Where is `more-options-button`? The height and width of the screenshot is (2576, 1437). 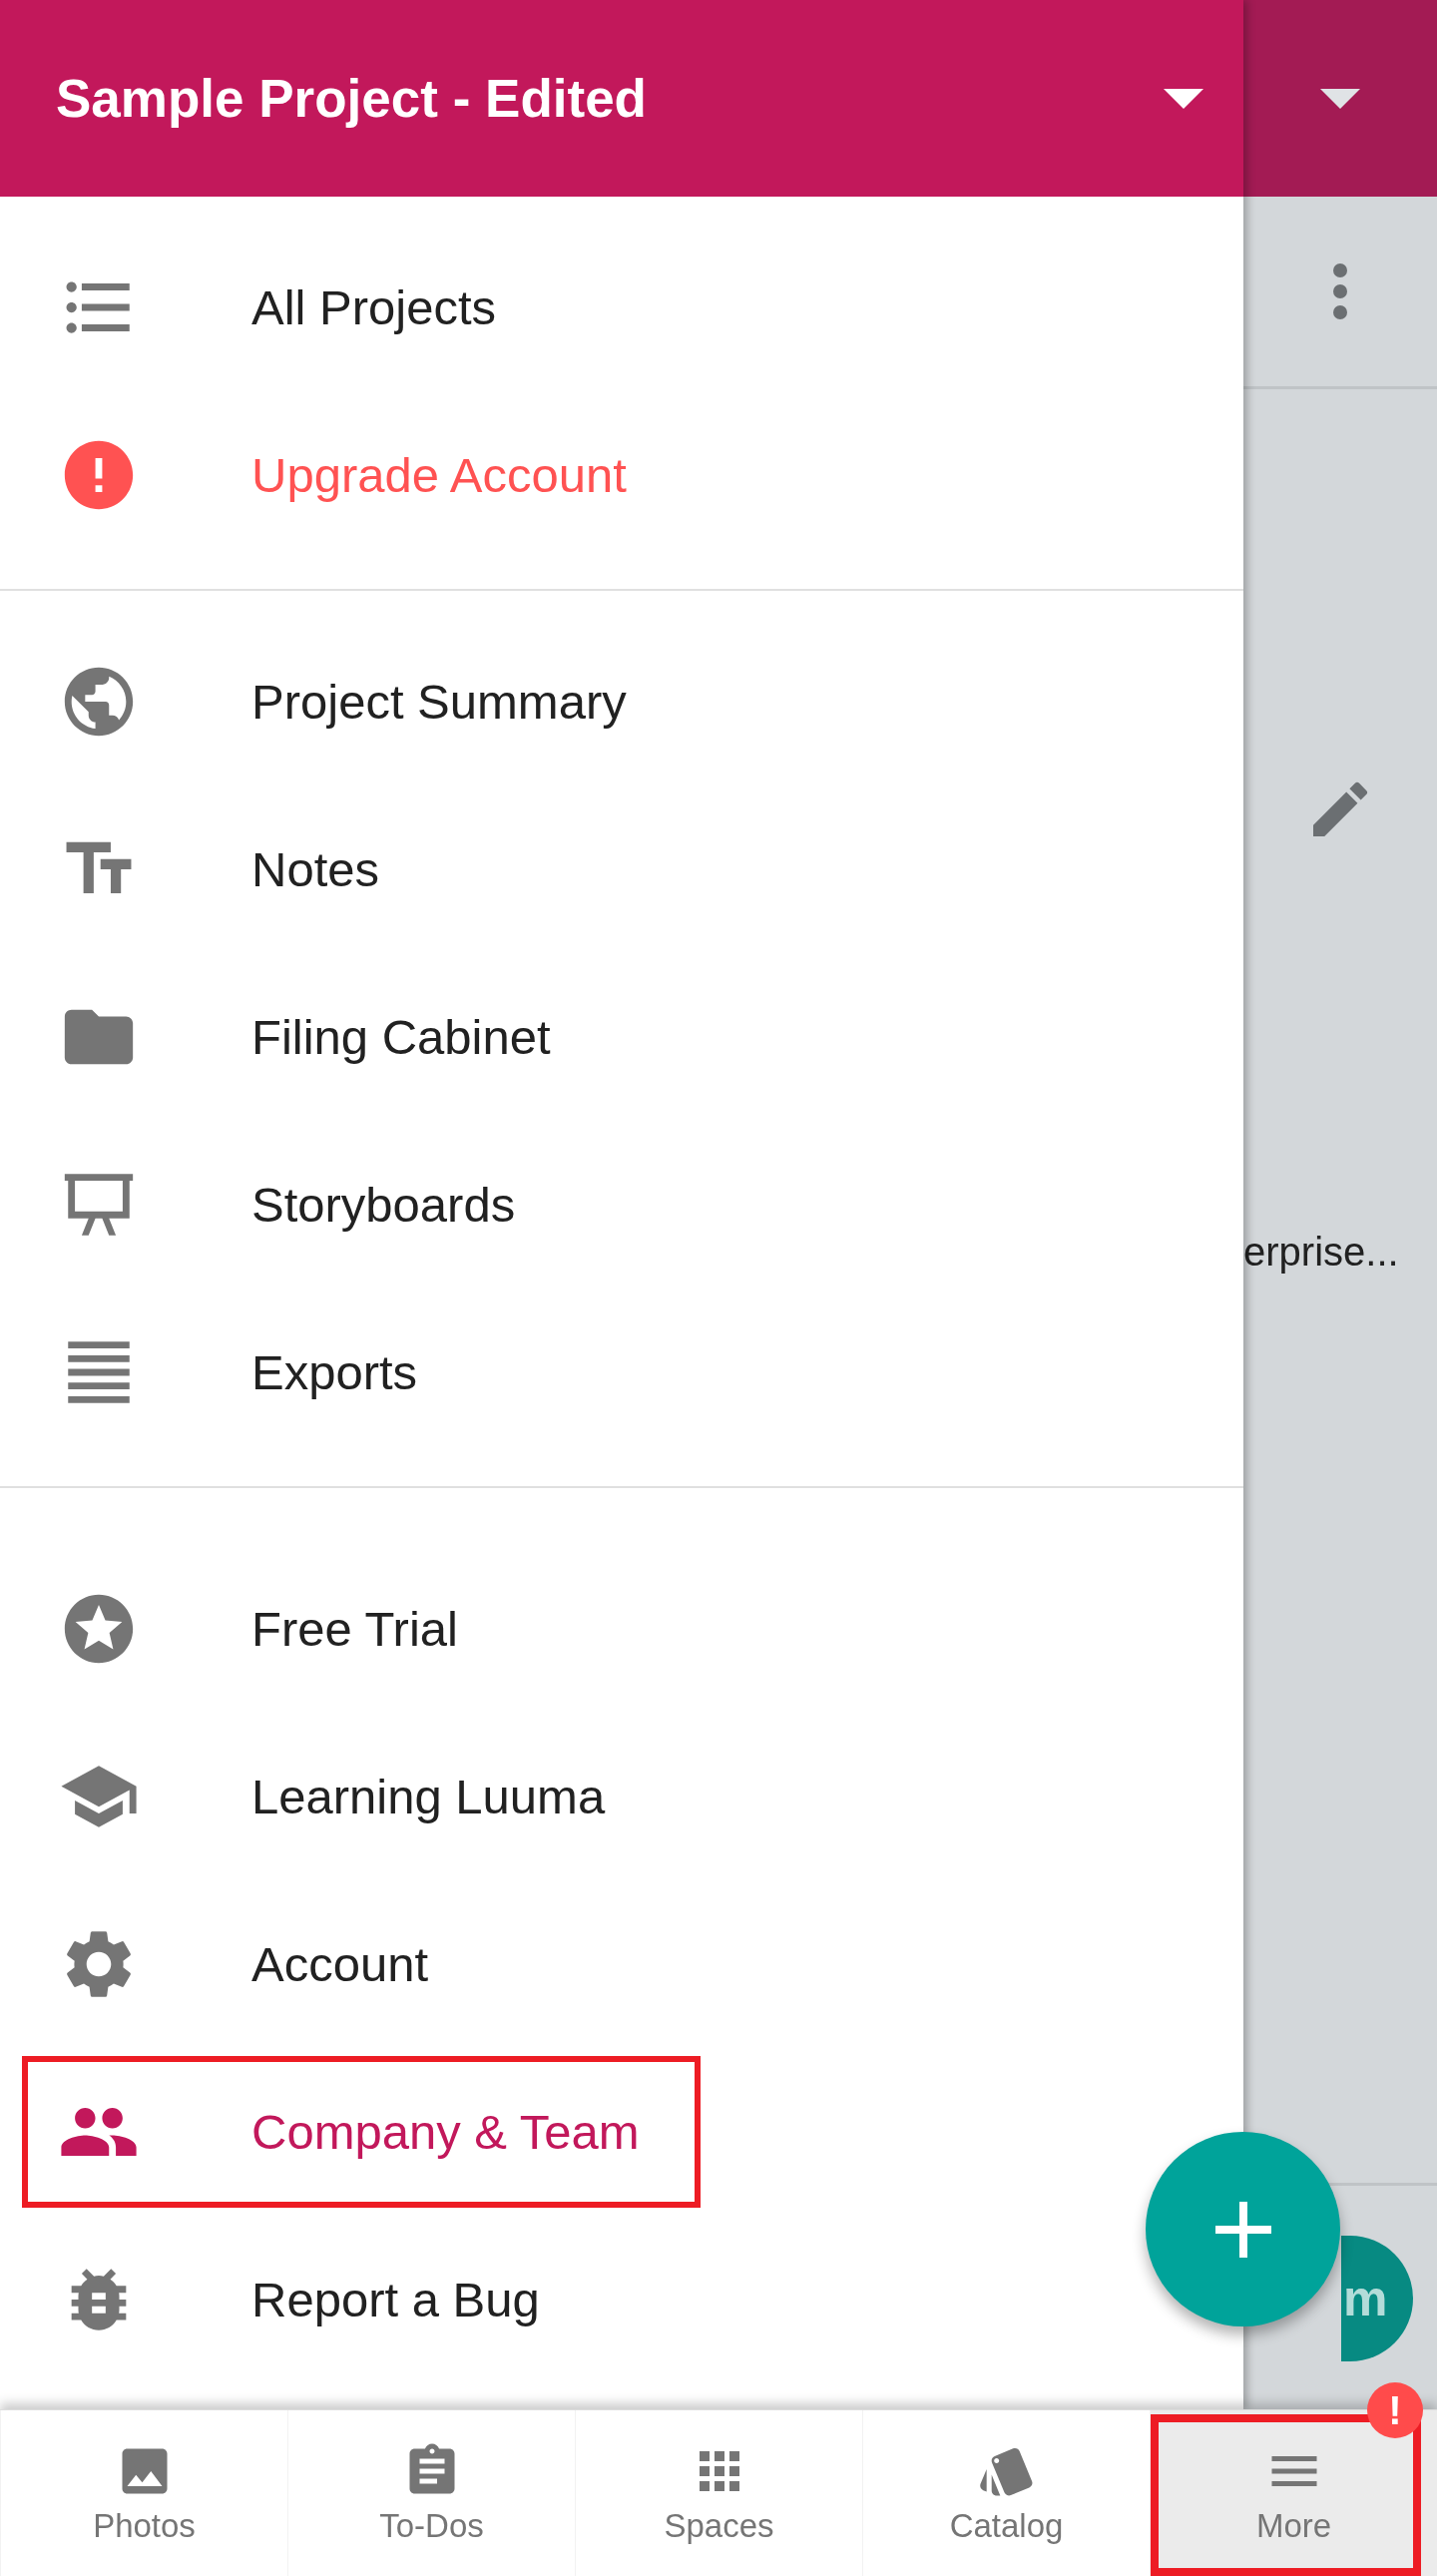 more-options-button is located at coordinates (1340, 291).